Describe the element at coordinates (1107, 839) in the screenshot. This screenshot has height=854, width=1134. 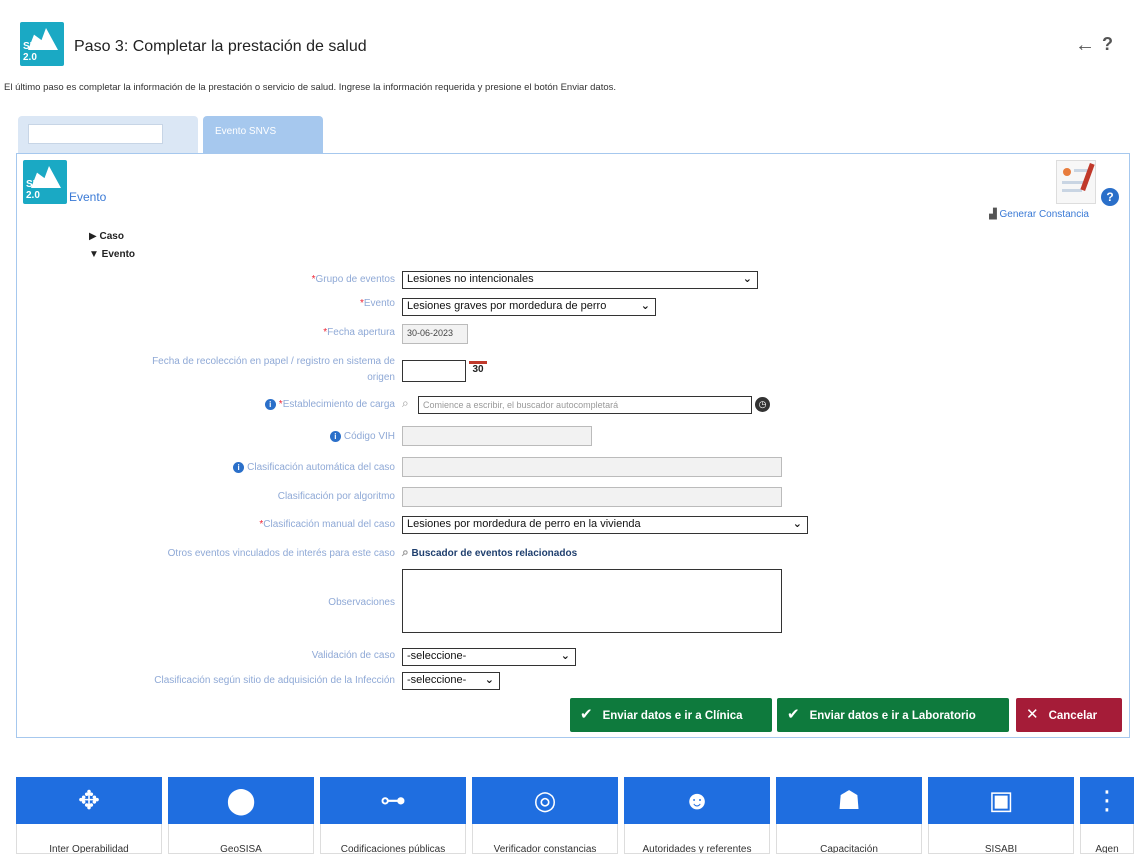
I see `tile-label: Agen` at that location.